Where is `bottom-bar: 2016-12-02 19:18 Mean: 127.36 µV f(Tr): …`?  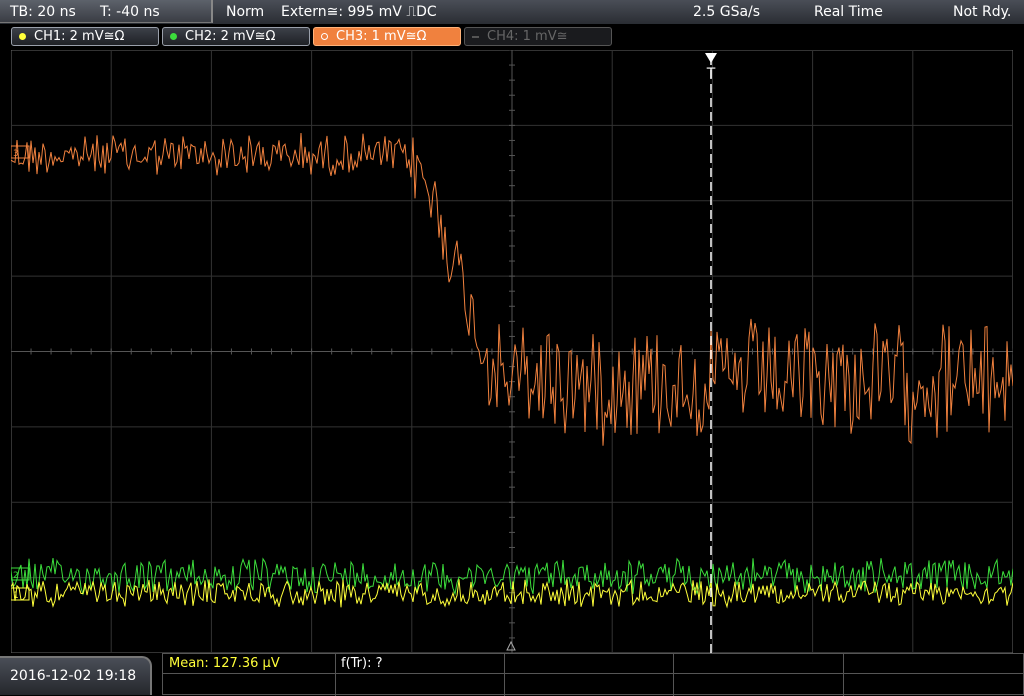 bottom-bar: 2016-12-02 19:18 Mean: 127.36 µV f(Tr): … is located at coordinates (512, 674).